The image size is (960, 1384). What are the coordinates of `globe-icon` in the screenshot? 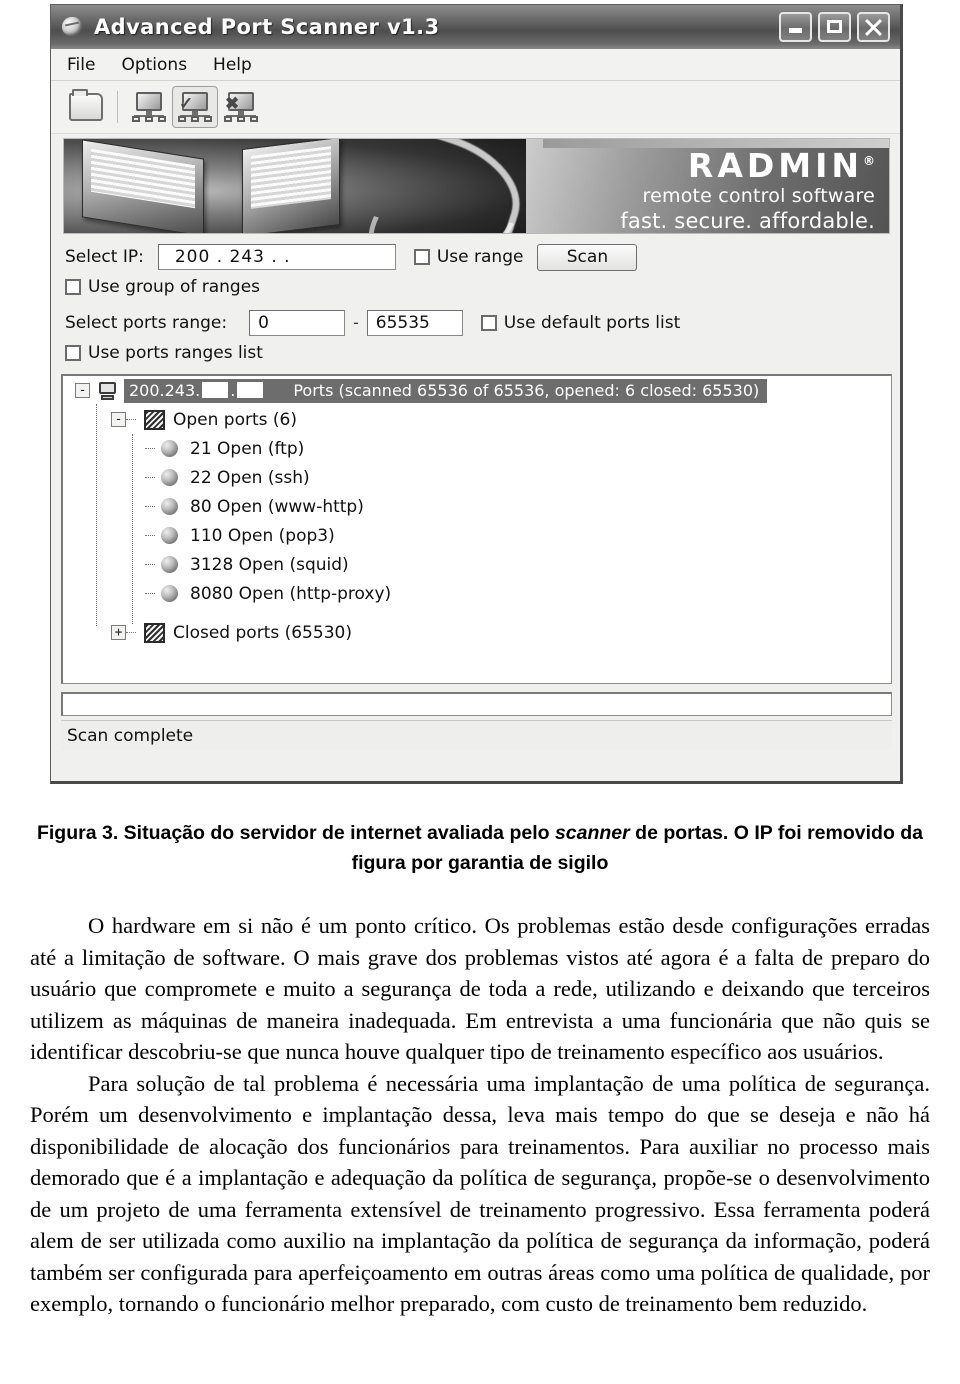 It's located at (73, 27).